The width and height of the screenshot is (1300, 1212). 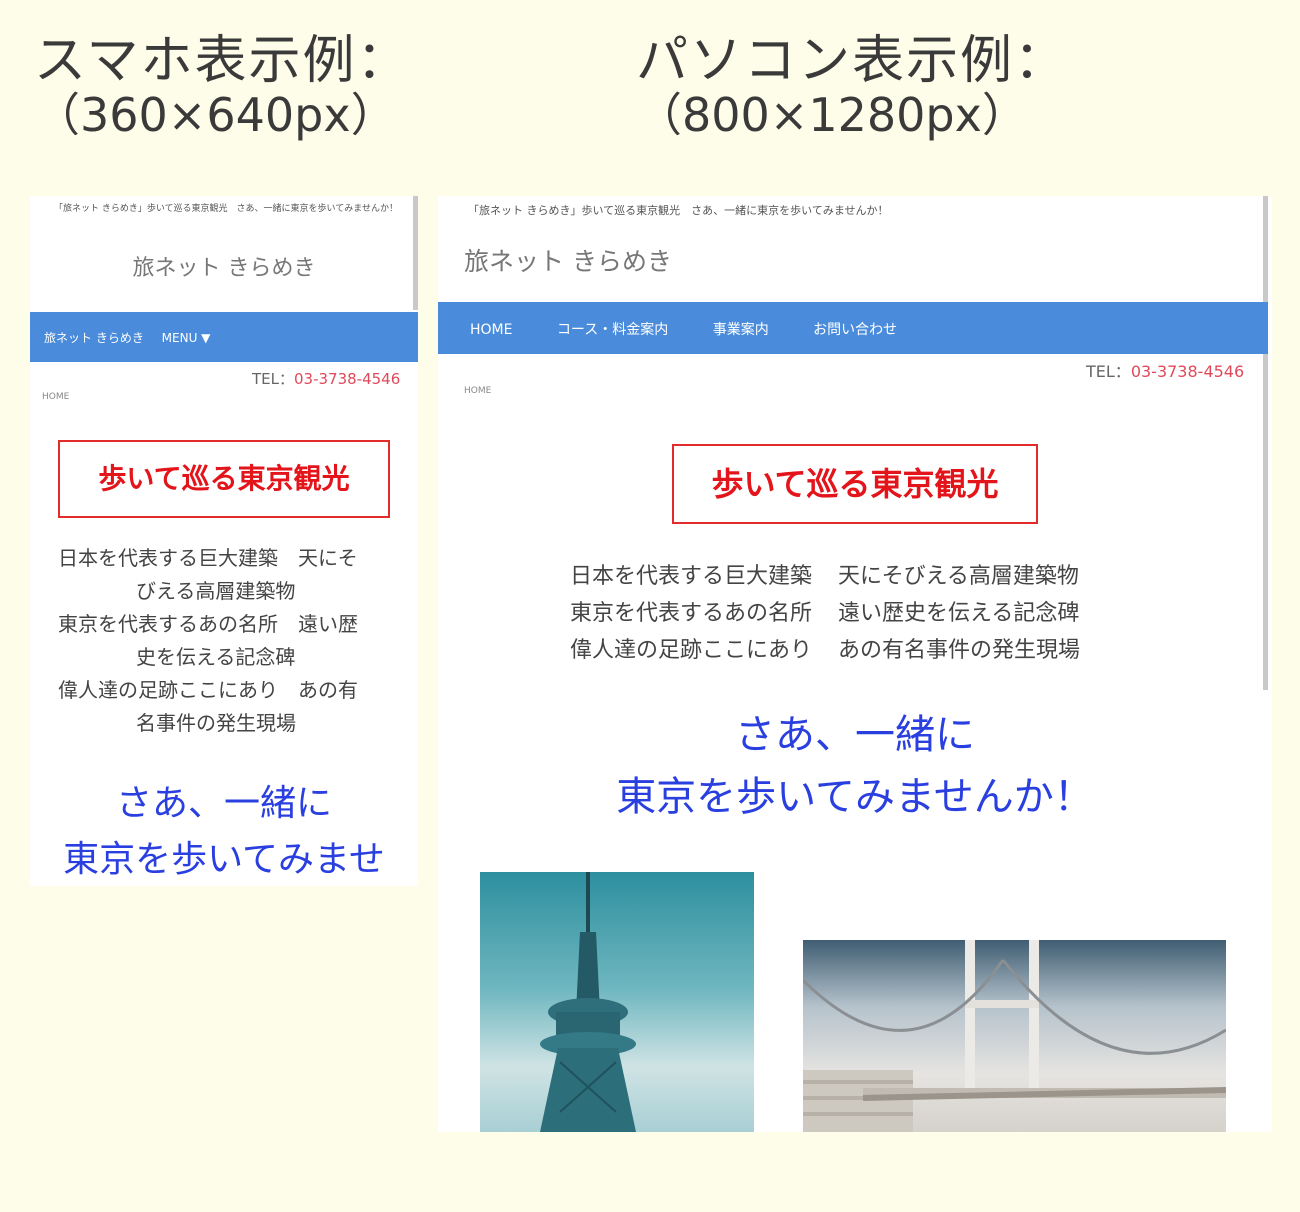 I want to click on intro-phrase: あの有名事件の発生現場, so click(x=959, y=650).